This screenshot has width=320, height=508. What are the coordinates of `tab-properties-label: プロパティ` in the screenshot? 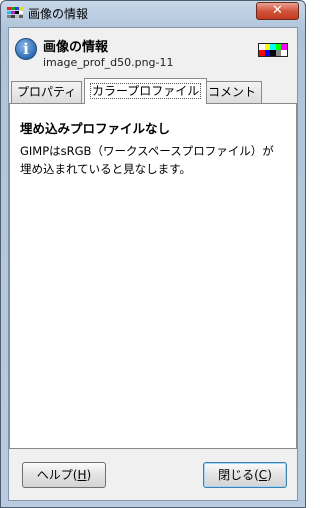 It's located at (47, 92).